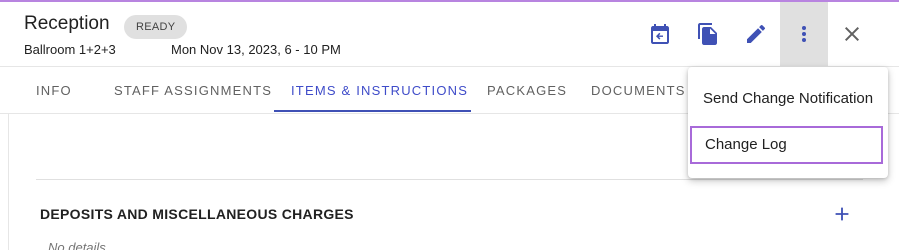 This screenshot has height=250, width=899. What do you see at coordinates (197, 214) in the screenshot?
I see `section-title: DEPOSITS AND MISCELLANEOUS CHARGES` at bounding box center [197, 214].